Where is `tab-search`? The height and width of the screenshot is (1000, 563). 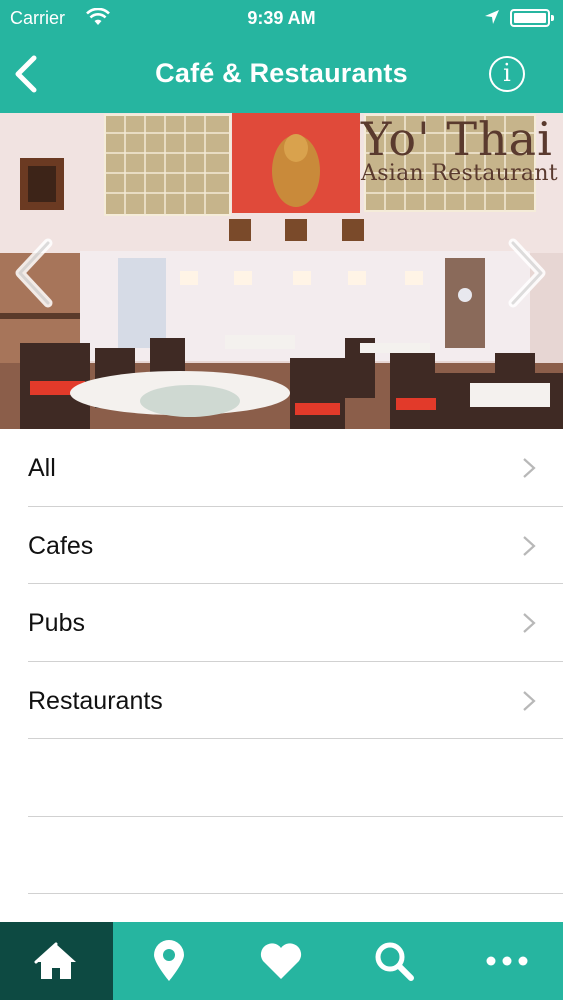
tab-search is located at coordinates (394, 961).